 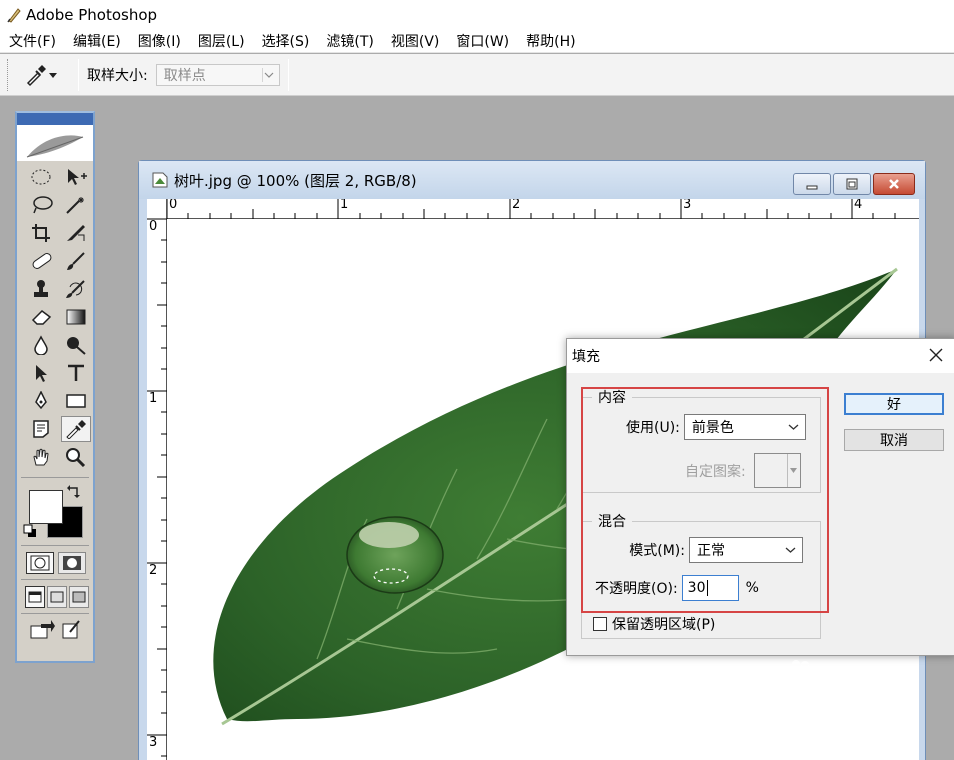 I want to click on baidu-watermark: Baidu经验 jingyan.baidu.com, so click(x=808, y=691).